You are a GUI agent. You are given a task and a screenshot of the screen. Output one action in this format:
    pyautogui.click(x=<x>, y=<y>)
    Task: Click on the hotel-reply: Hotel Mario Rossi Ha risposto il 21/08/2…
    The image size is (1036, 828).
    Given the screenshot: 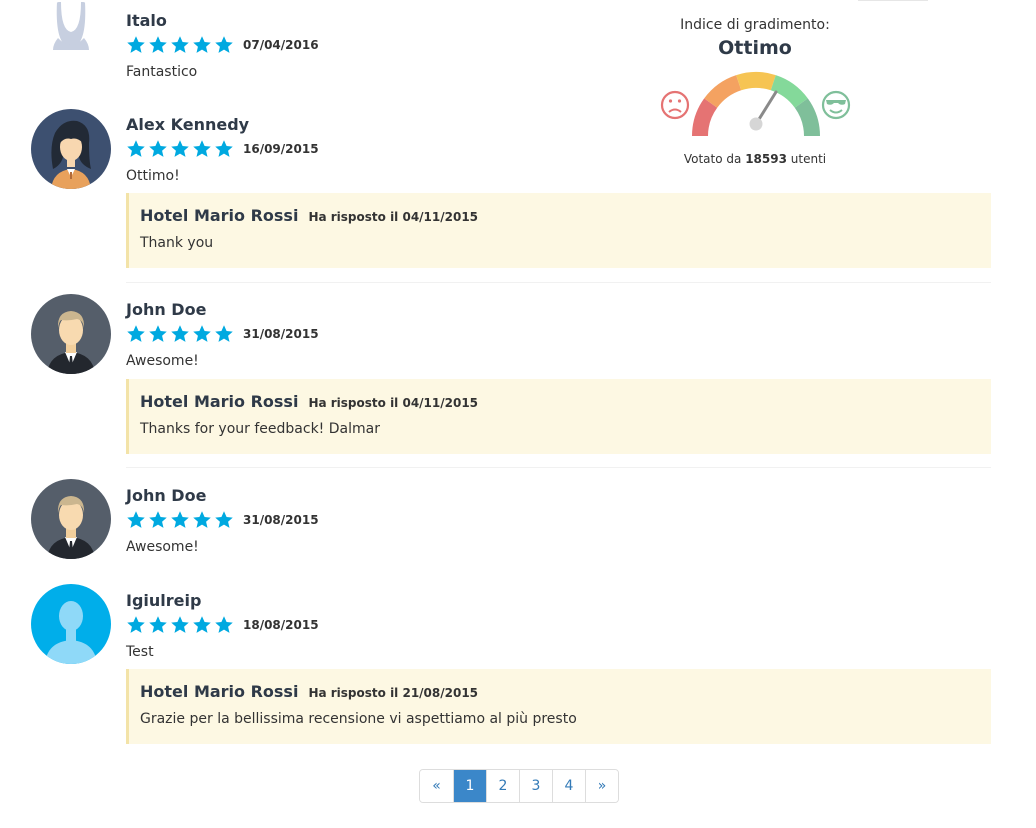 What is the action you would take?
    pyautogui.click(x=558, y=706)
    